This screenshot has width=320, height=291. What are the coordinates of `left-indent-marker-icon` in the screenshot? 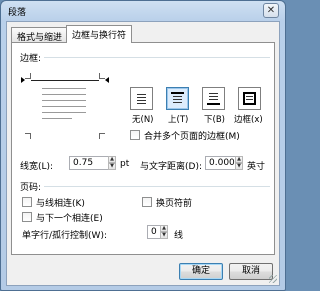 It's located at (23, 80).